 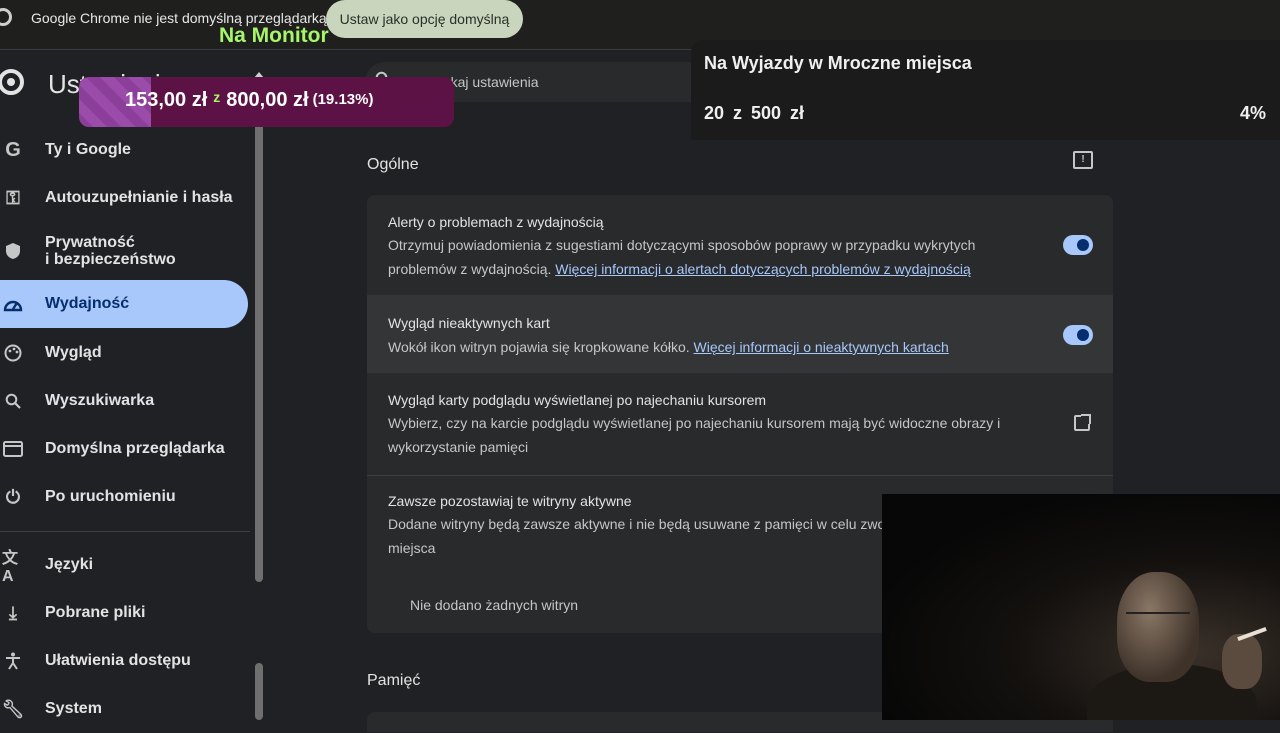 I want to click on learn-more-link: Więcej informacji o nieaktywnych kartach, so click(x=821, y=347).